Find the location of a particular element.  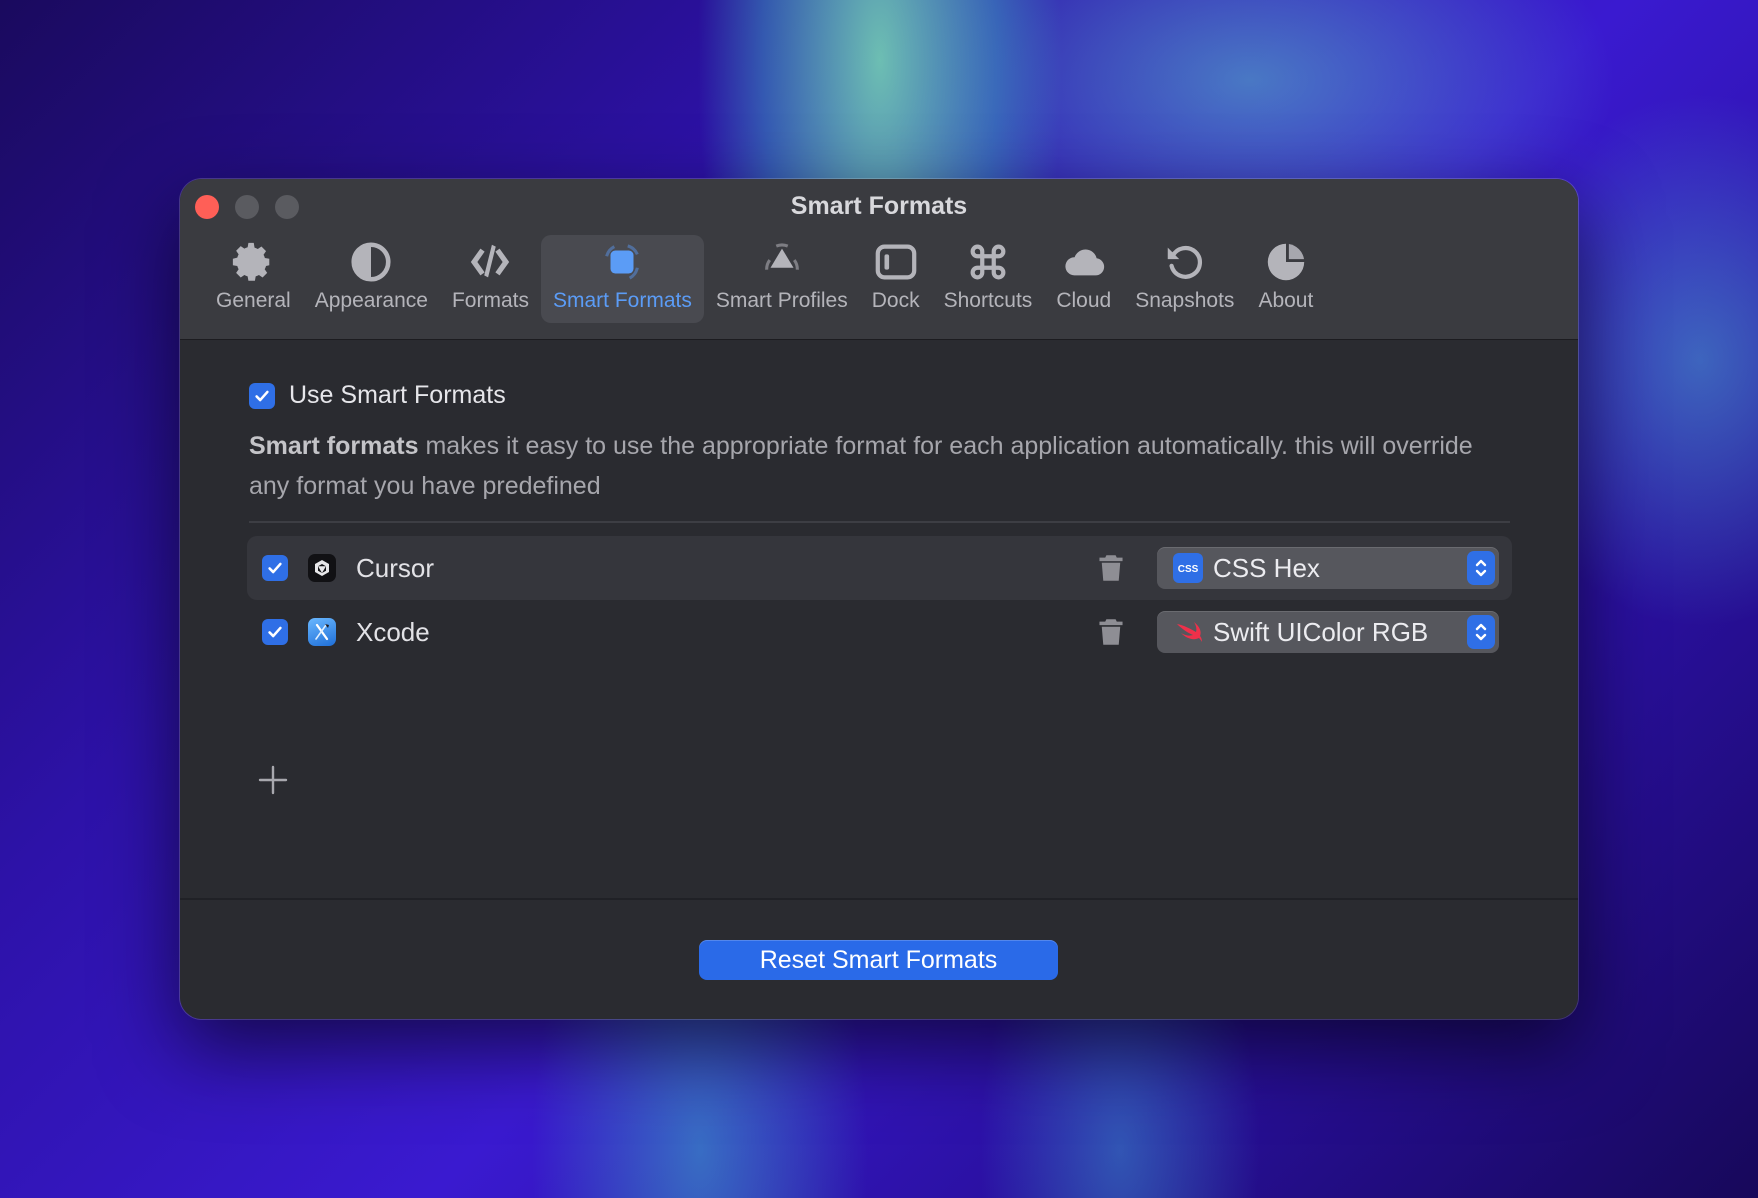

use-smart-formats-option: Use Smart Formats is located at coordinates (377, 395).